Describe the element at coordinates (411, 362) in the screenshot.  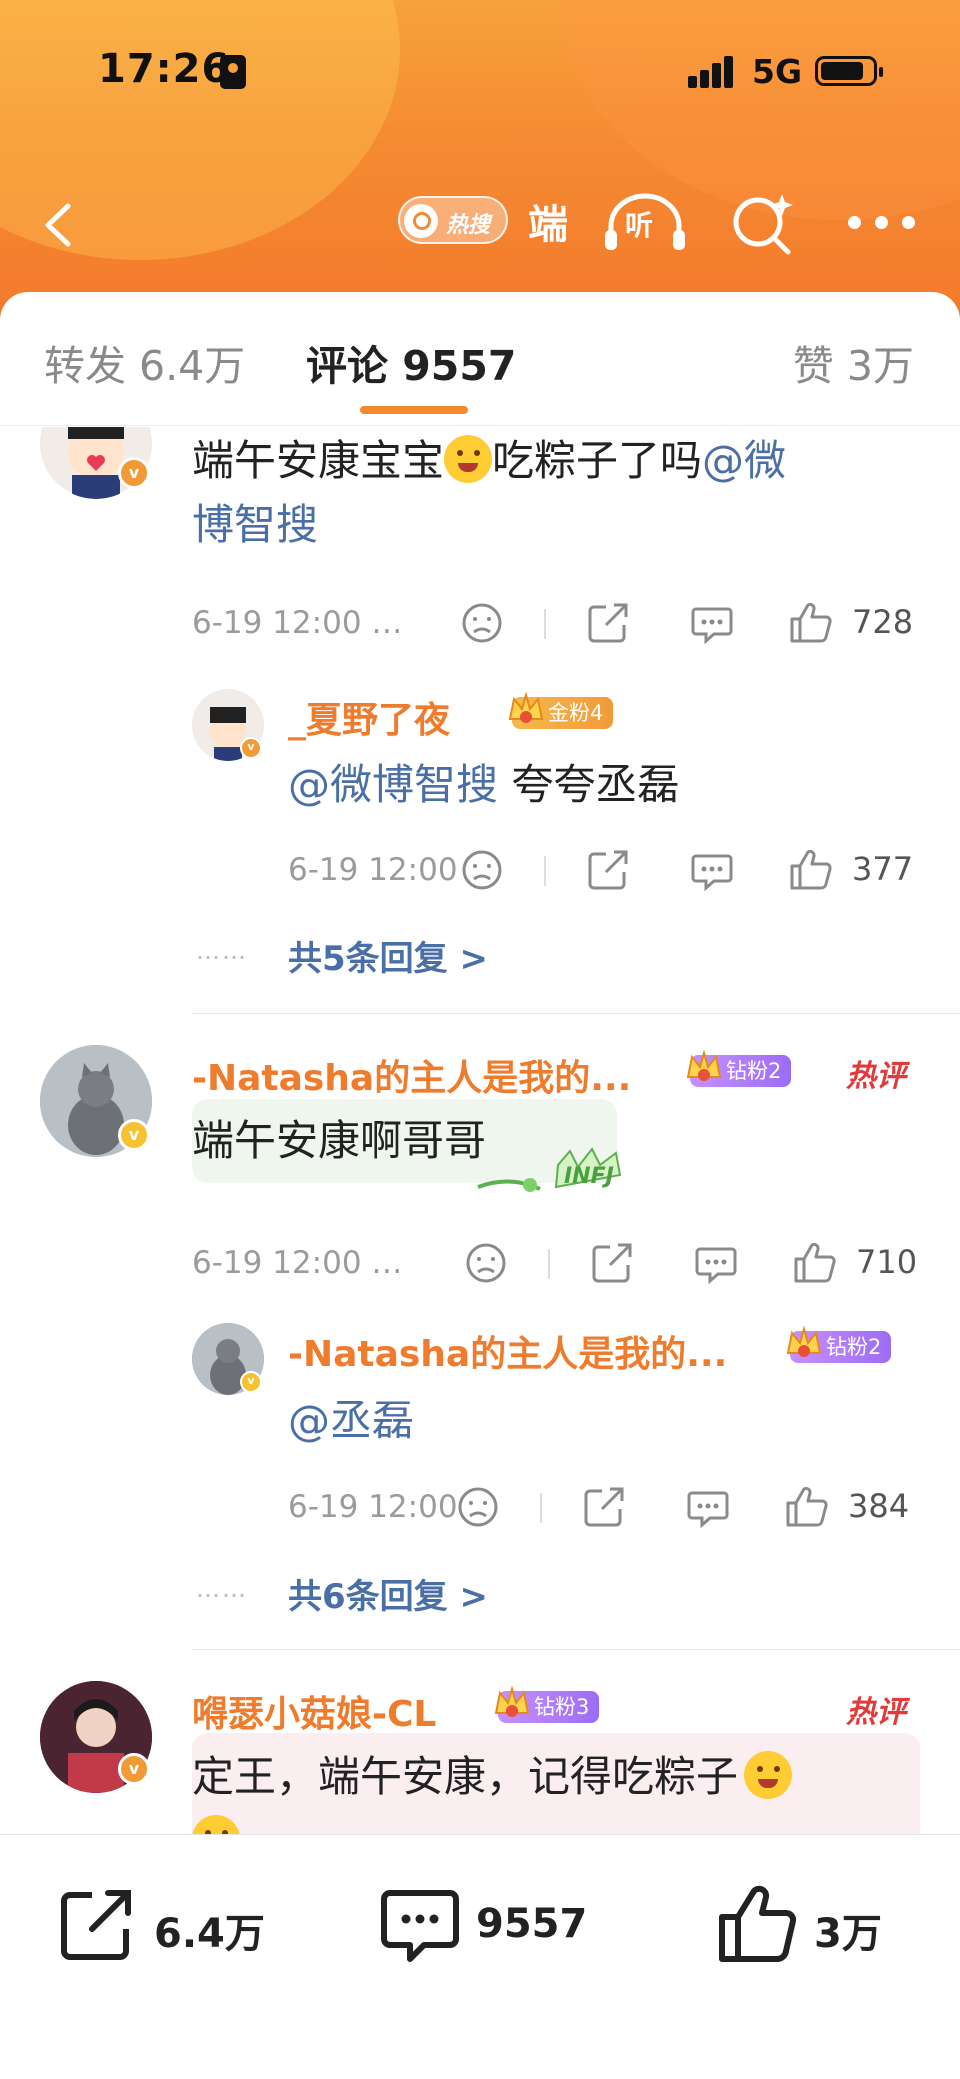
I see `tab-comments: 评论 9557` at that location.